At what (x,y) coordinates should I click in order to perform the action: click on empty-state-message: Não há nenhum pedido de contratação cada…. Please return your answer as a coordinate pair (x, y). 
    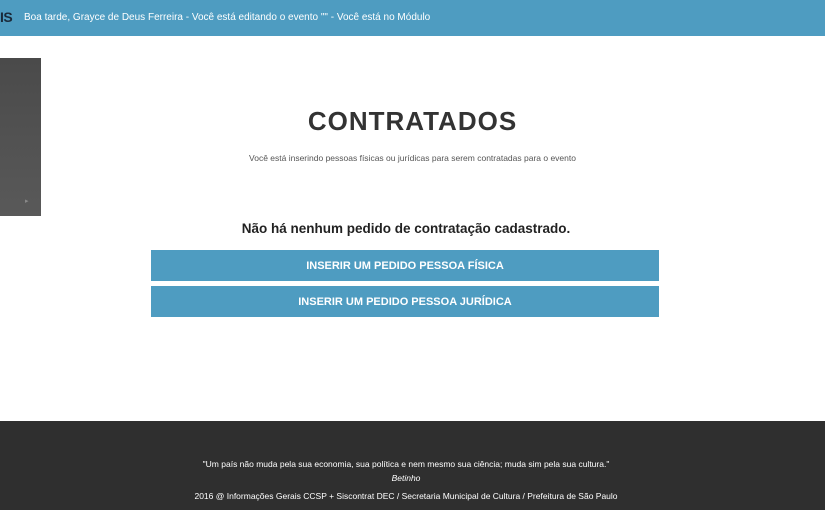
    Looking at the image, I should click on (406, 228).